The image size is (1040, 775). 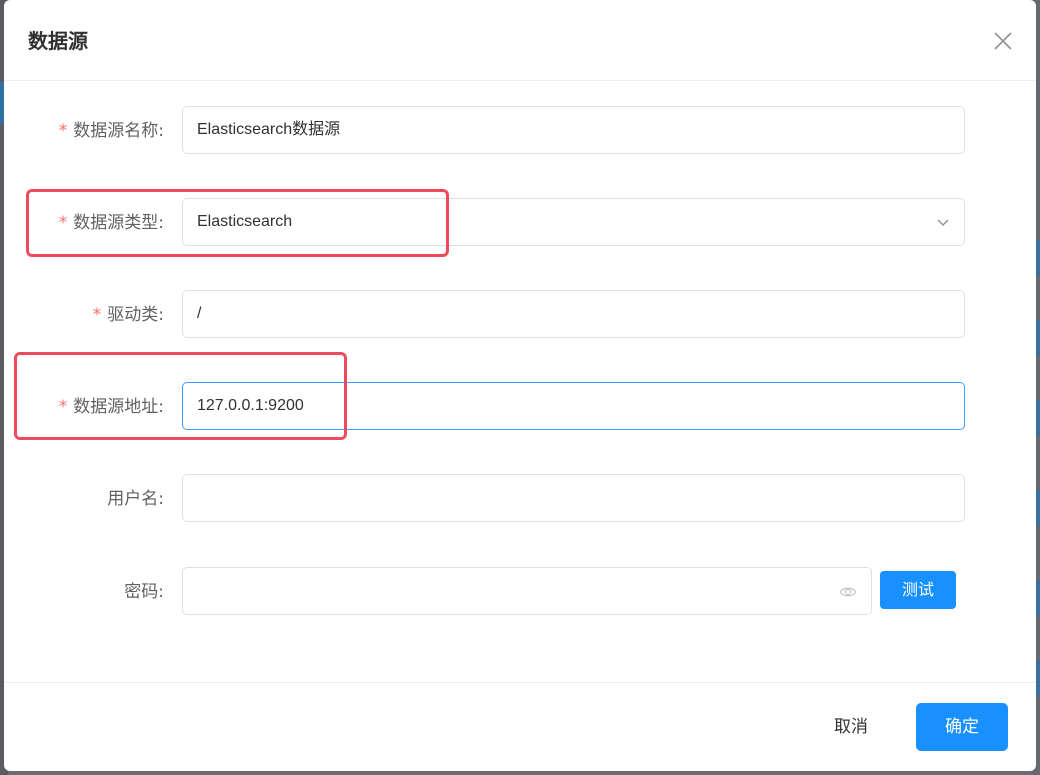 I want to click on form-row-datasource-name: * 数据源名称: Elasticsearch数据源, so click(x=520, y=131).